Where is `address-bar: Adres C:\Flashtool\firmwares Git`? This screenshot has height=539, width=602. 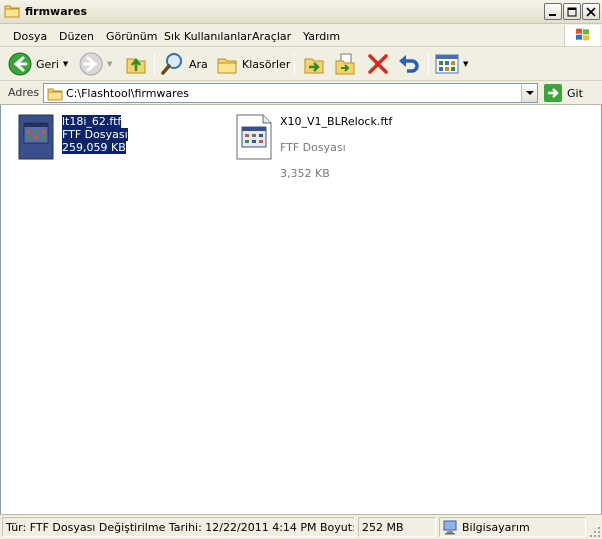 address-bar: Adres C:\Flashtool\firmwares Git is located at coordinates (301, 93).